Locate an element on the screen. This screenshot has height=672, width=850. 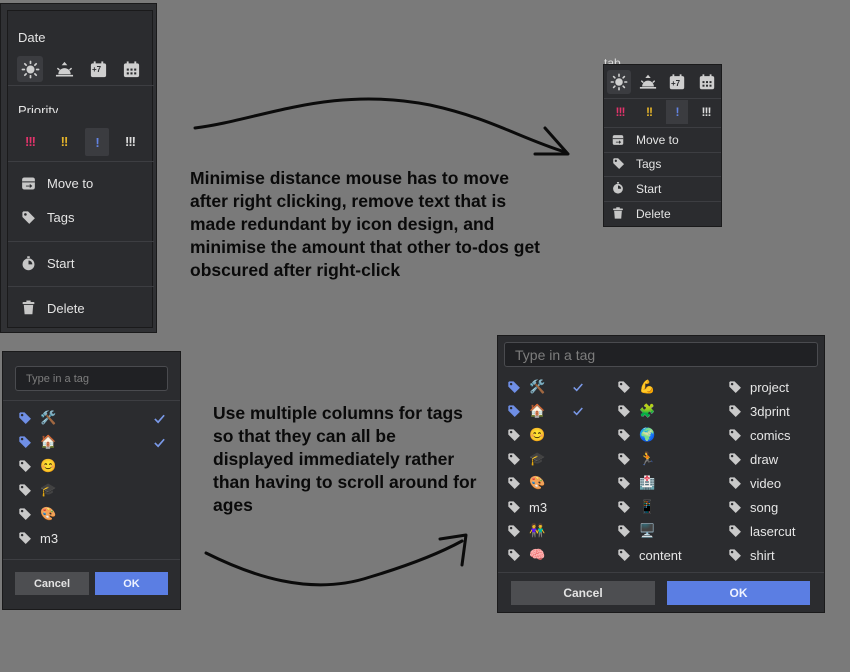
start-label: Start is located at coordinates (61, 263).